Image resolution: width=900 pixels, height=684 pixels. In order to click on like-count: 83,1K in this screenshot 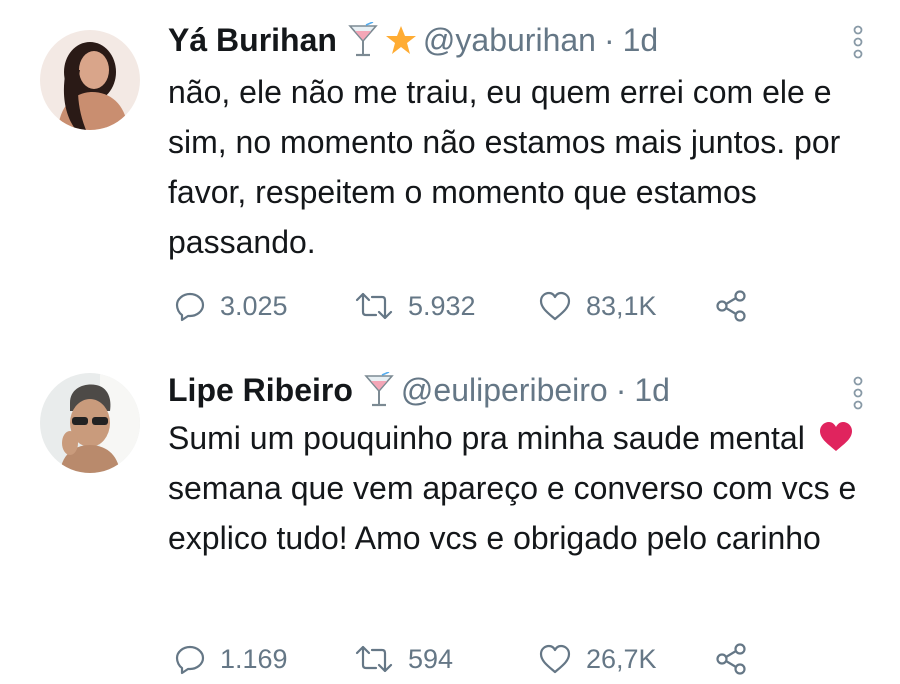, I will do `click(621, 305)`.